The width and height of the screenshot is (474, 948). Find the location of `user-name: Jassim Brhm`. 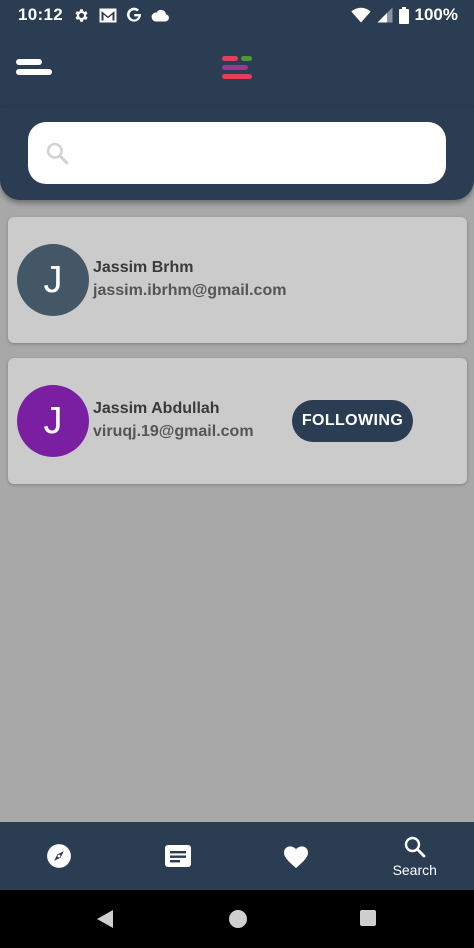

user-name: Jassim Brhm is located at coordinates (143, 267).